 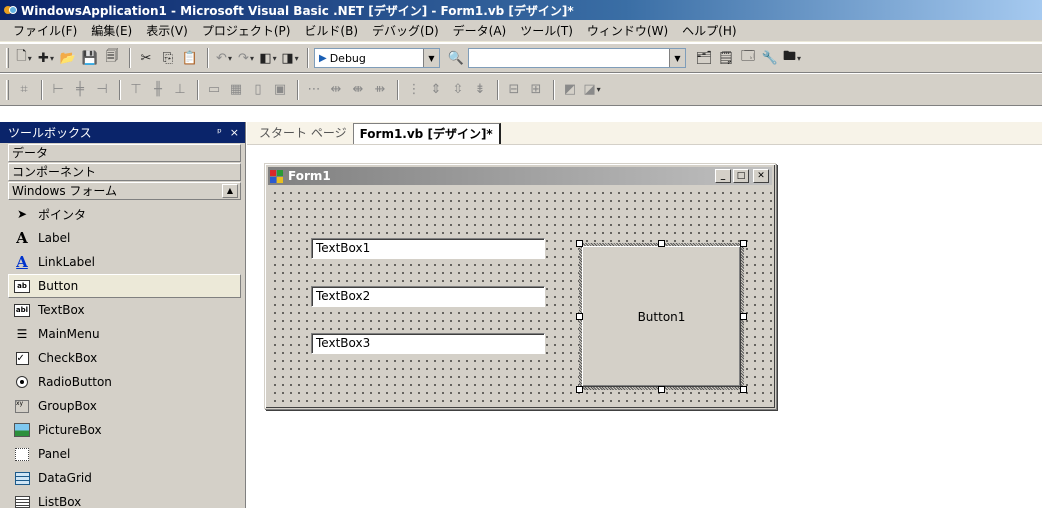 I want to click on textbox-2: TextBox2, so click(x=428, y=296).